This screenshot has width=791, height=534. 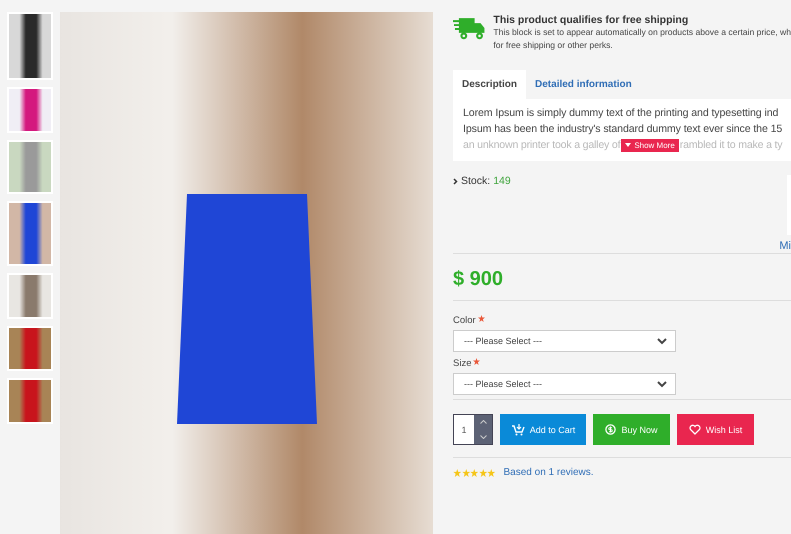 What do you see at coordinates (464, 320) in the screenshot?
I see `option-label: Color` at bounding box center [464, 320].